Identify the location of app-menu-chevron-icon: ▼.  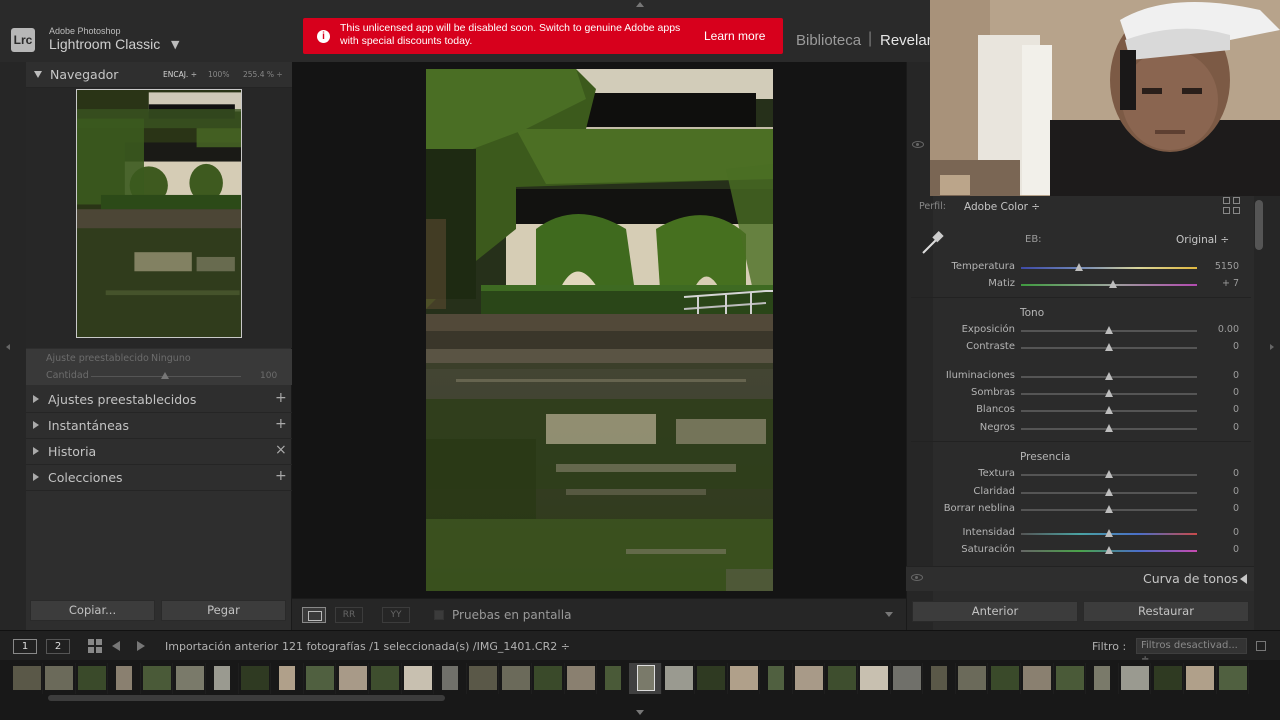
(175, 44).